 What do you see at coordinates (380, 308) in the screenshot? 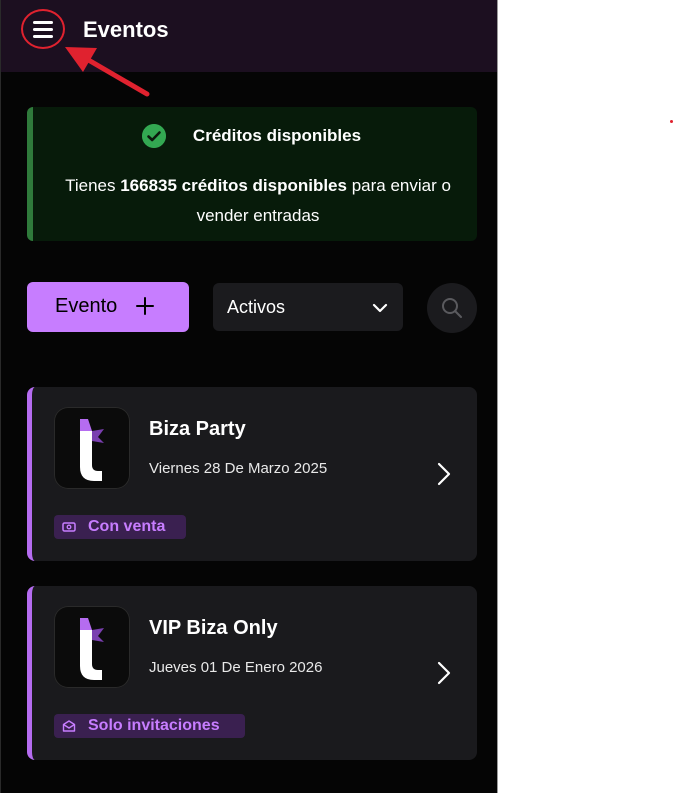
I see `chevron-down-icon` at bounding box center [380, 308].